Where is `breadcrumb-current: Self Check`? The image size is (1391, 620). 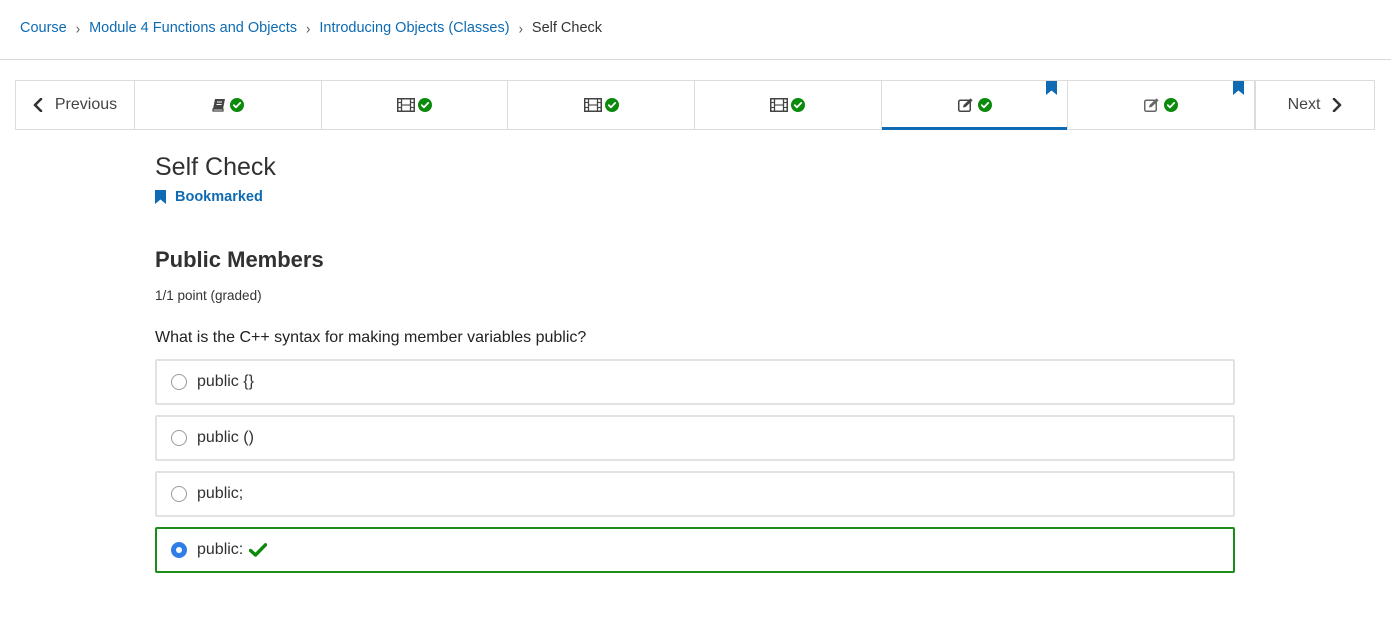
breadcrumb-current: Self Check is located at coordinates (567, 28).